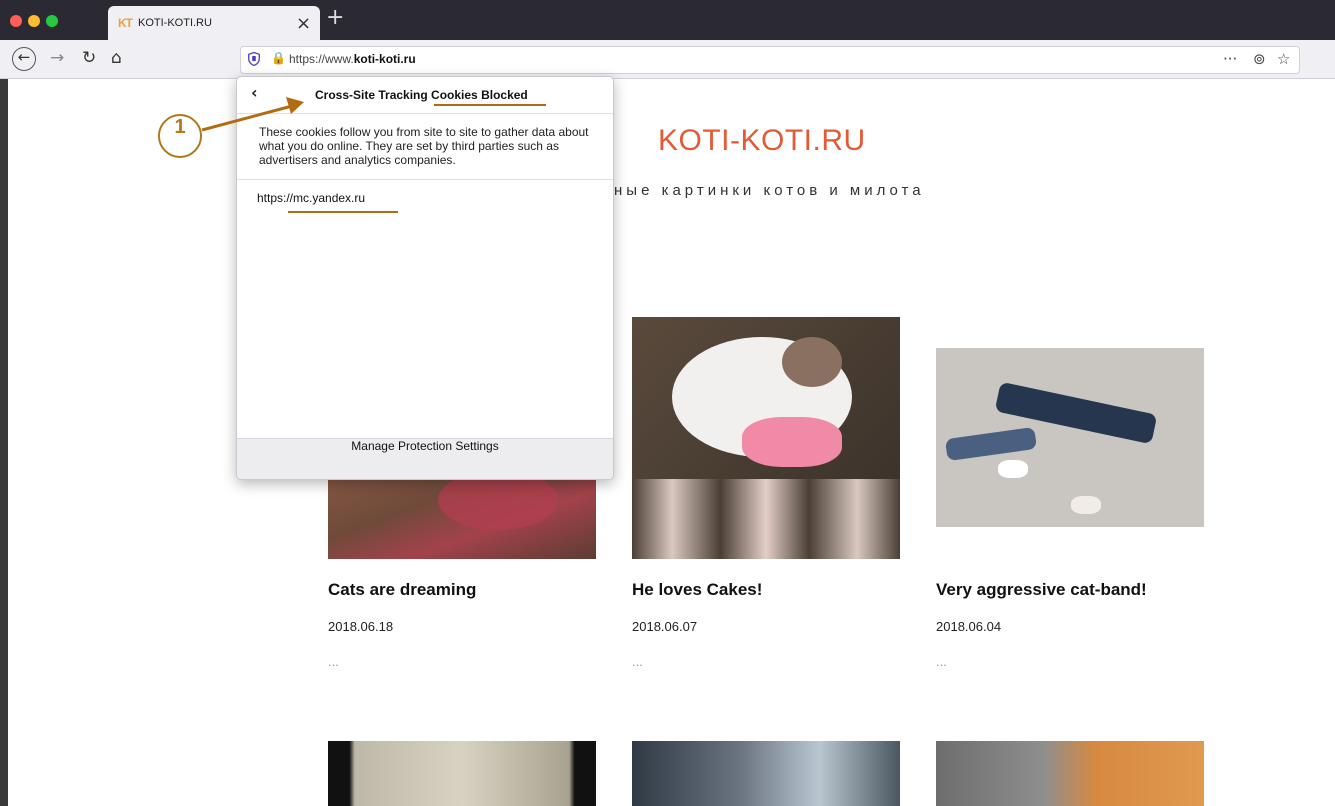 The width and height of the screenshot is (1335, 806). I want to click on new-tab-button: +, so click(335, 17).